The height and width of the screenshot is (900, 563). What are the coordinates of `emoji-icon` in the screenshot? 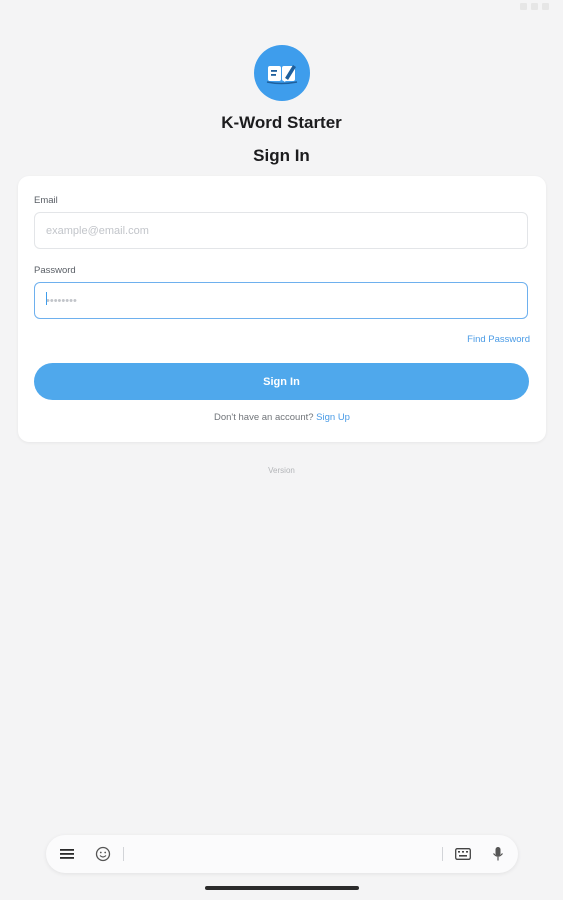 It's located at (103, 854).